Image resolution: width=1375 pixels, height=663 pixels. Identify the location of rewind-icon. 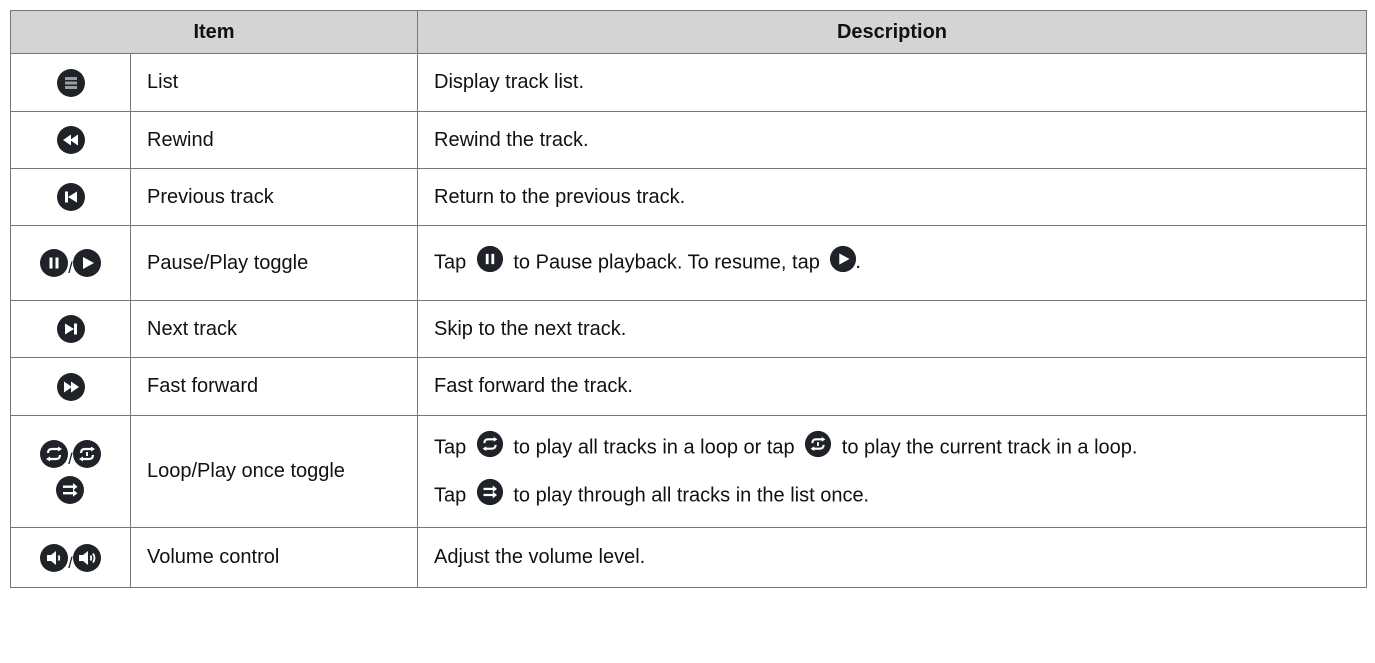
(71, 140).